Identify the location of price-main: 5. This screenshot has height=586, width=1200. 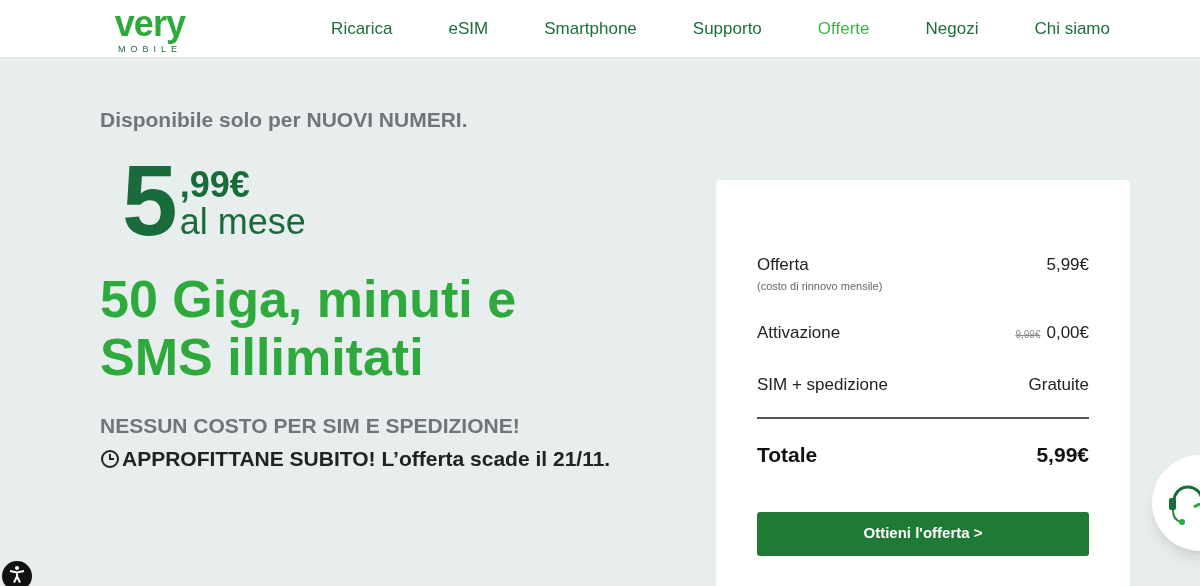
(150, 199).